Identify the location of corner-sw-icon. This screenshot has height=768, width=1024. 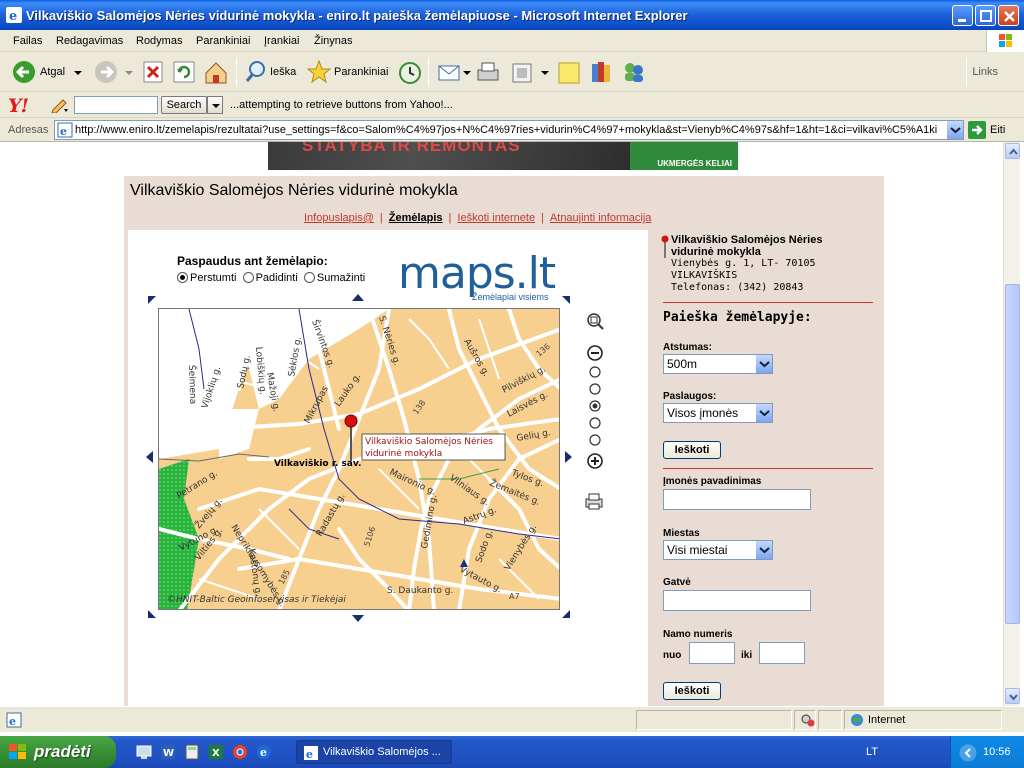
(152, 614).